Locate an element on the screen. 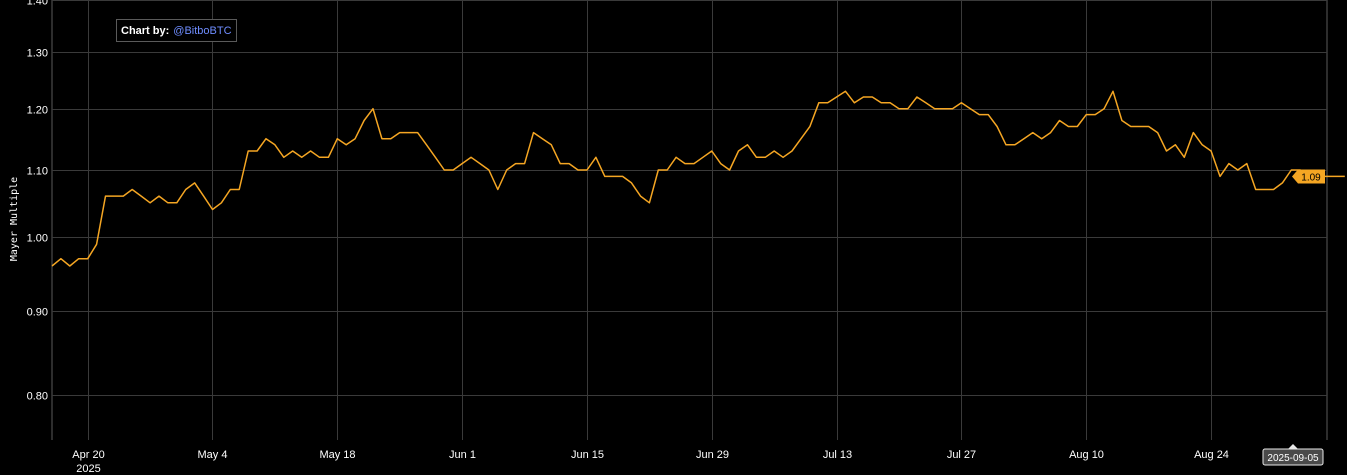 This screenshot has height=475, width=1347. y-tick-label: 1.10 is located at coordinates (37, 172).